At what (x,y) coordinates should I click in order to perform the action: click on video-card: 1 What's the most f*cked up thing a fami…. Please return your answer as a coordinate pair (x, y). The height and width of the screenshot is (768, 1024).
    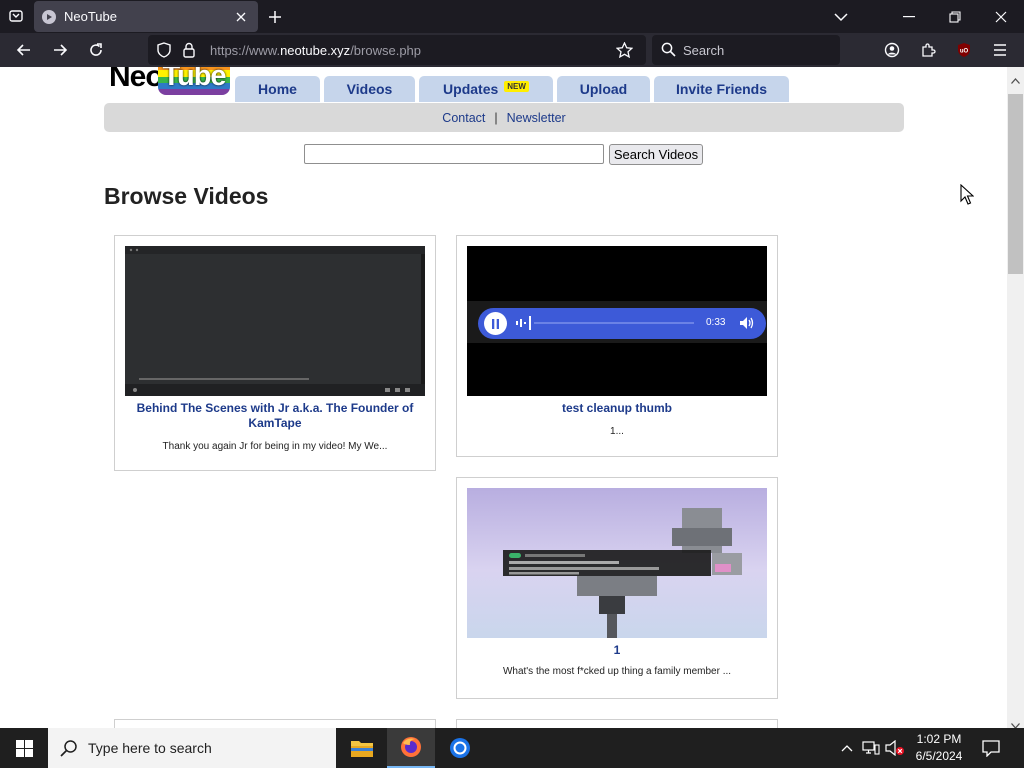
    Looking at the image, I should click on (617, 588).